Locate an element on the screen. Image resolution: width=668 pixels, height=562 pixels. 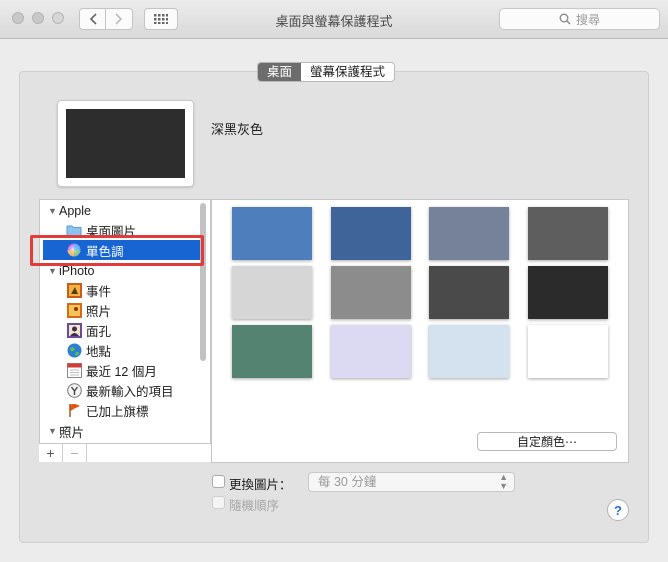
sidebar-item-flagged: 已加上旗標 is located at coordinates (146, 410).